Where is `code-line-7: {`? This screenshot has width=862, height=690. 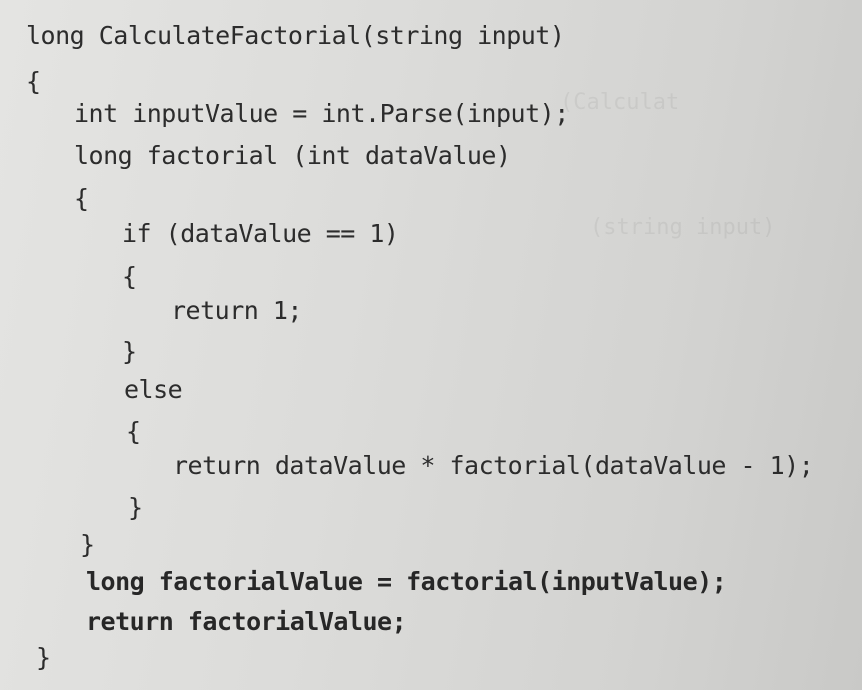 code-line-7: { is located at coordinates (129, 276).